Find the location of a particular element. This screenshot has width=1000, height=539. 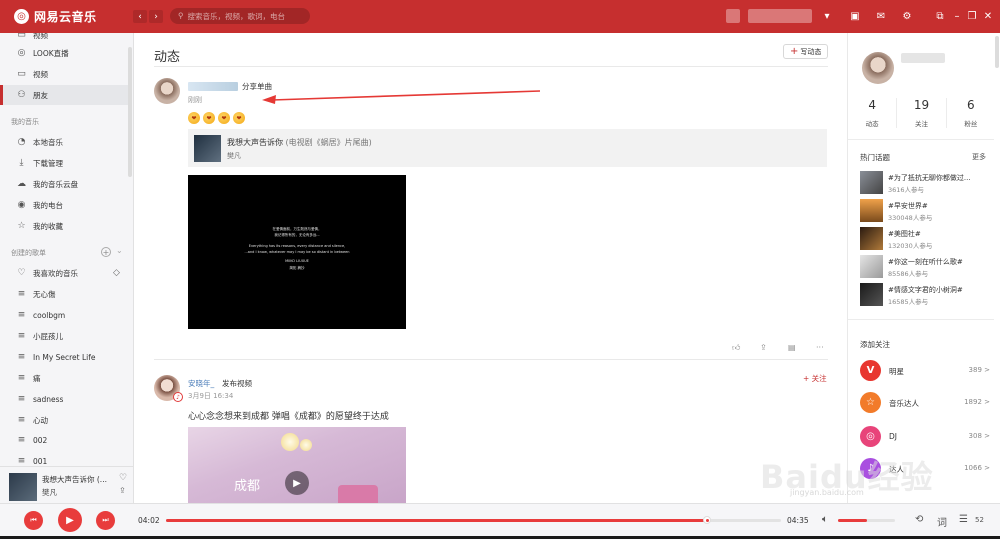

progress-handle is located at coordinates (706, 520).